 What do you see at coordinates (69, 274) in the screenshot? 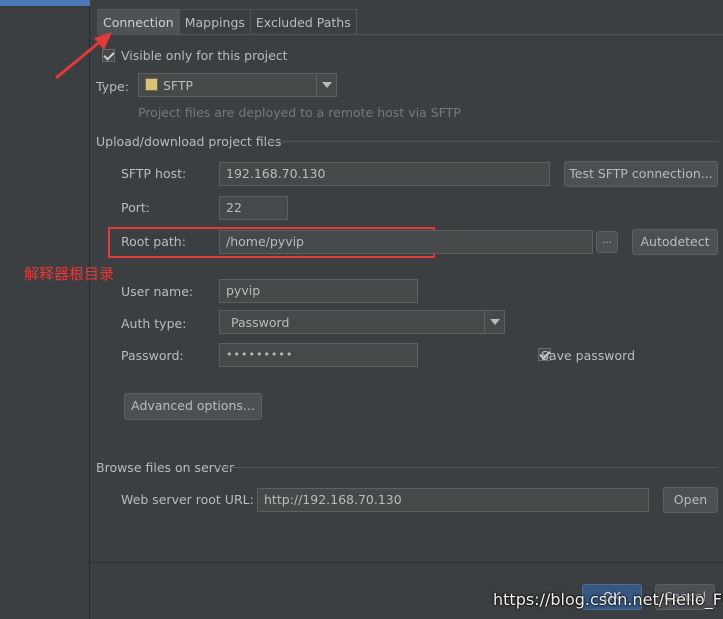
I see `root-dir-annotation: 解释器根目录` at bounding box center [69, 274].